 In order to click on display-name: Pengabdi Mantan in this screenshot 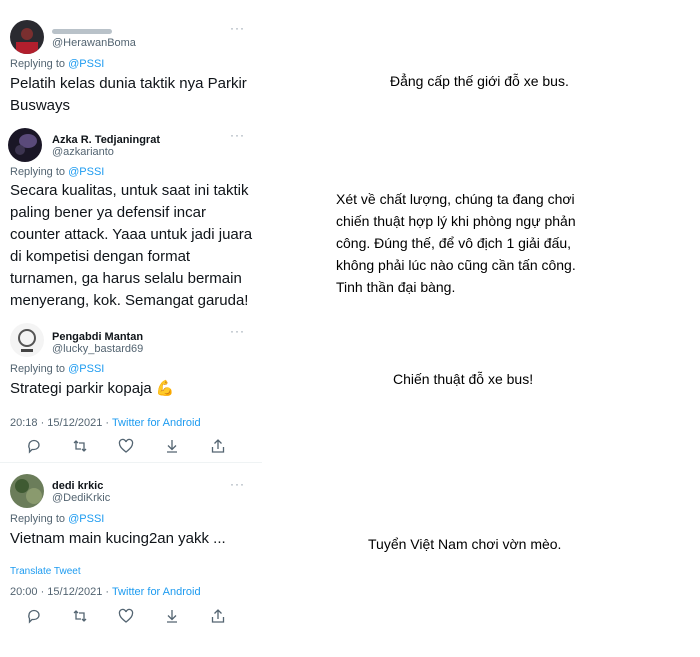, I will do `click(97, 337)`.